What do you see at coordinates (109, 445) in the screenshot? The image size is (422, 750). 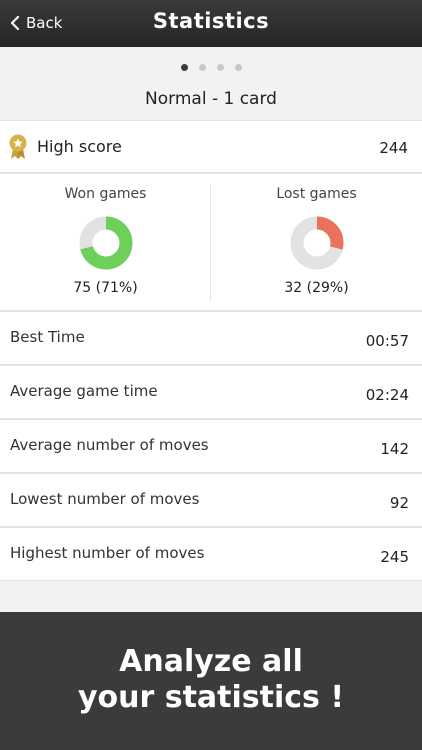 I see `stat-label: Average number of moves` at bounding box center [109, 445].